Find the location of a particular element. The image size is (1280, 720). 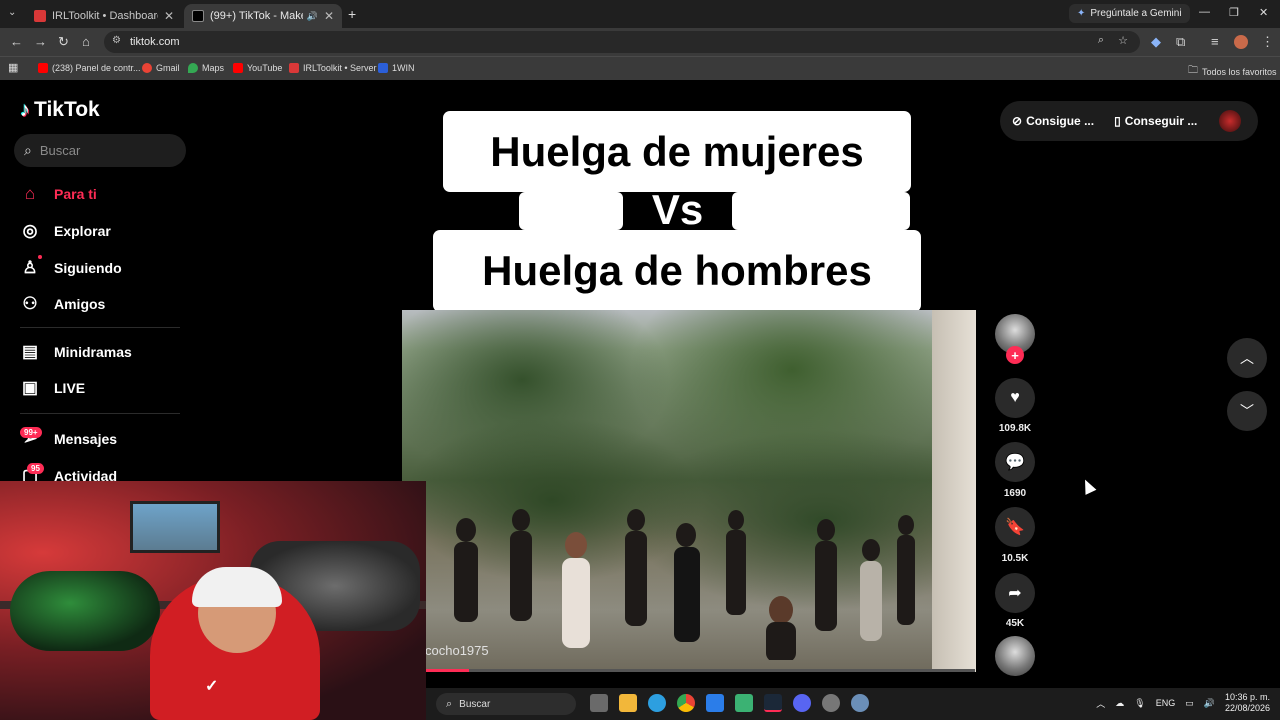

bookmark-label: IRLToolkit • Server is located at coordinates (340, 68).